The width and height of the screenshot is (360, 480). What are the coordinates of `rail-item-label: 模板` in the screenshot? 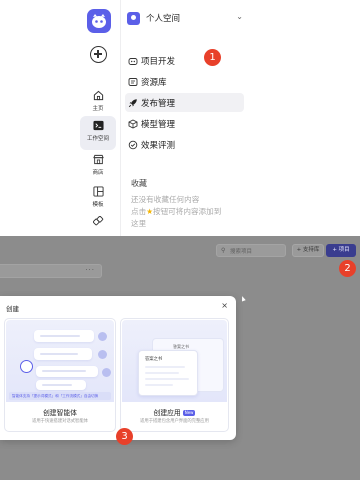 It's located at (98, 205).